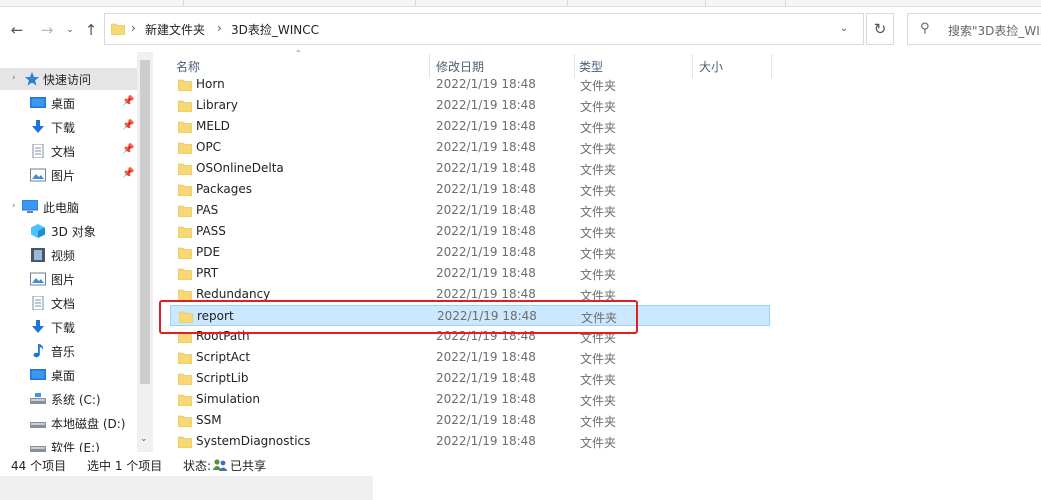 This screenshot has height=500, width=1041. I want to click on file-row: PAS 2022/1/19 18:48 文件夹, so click(470, 210).